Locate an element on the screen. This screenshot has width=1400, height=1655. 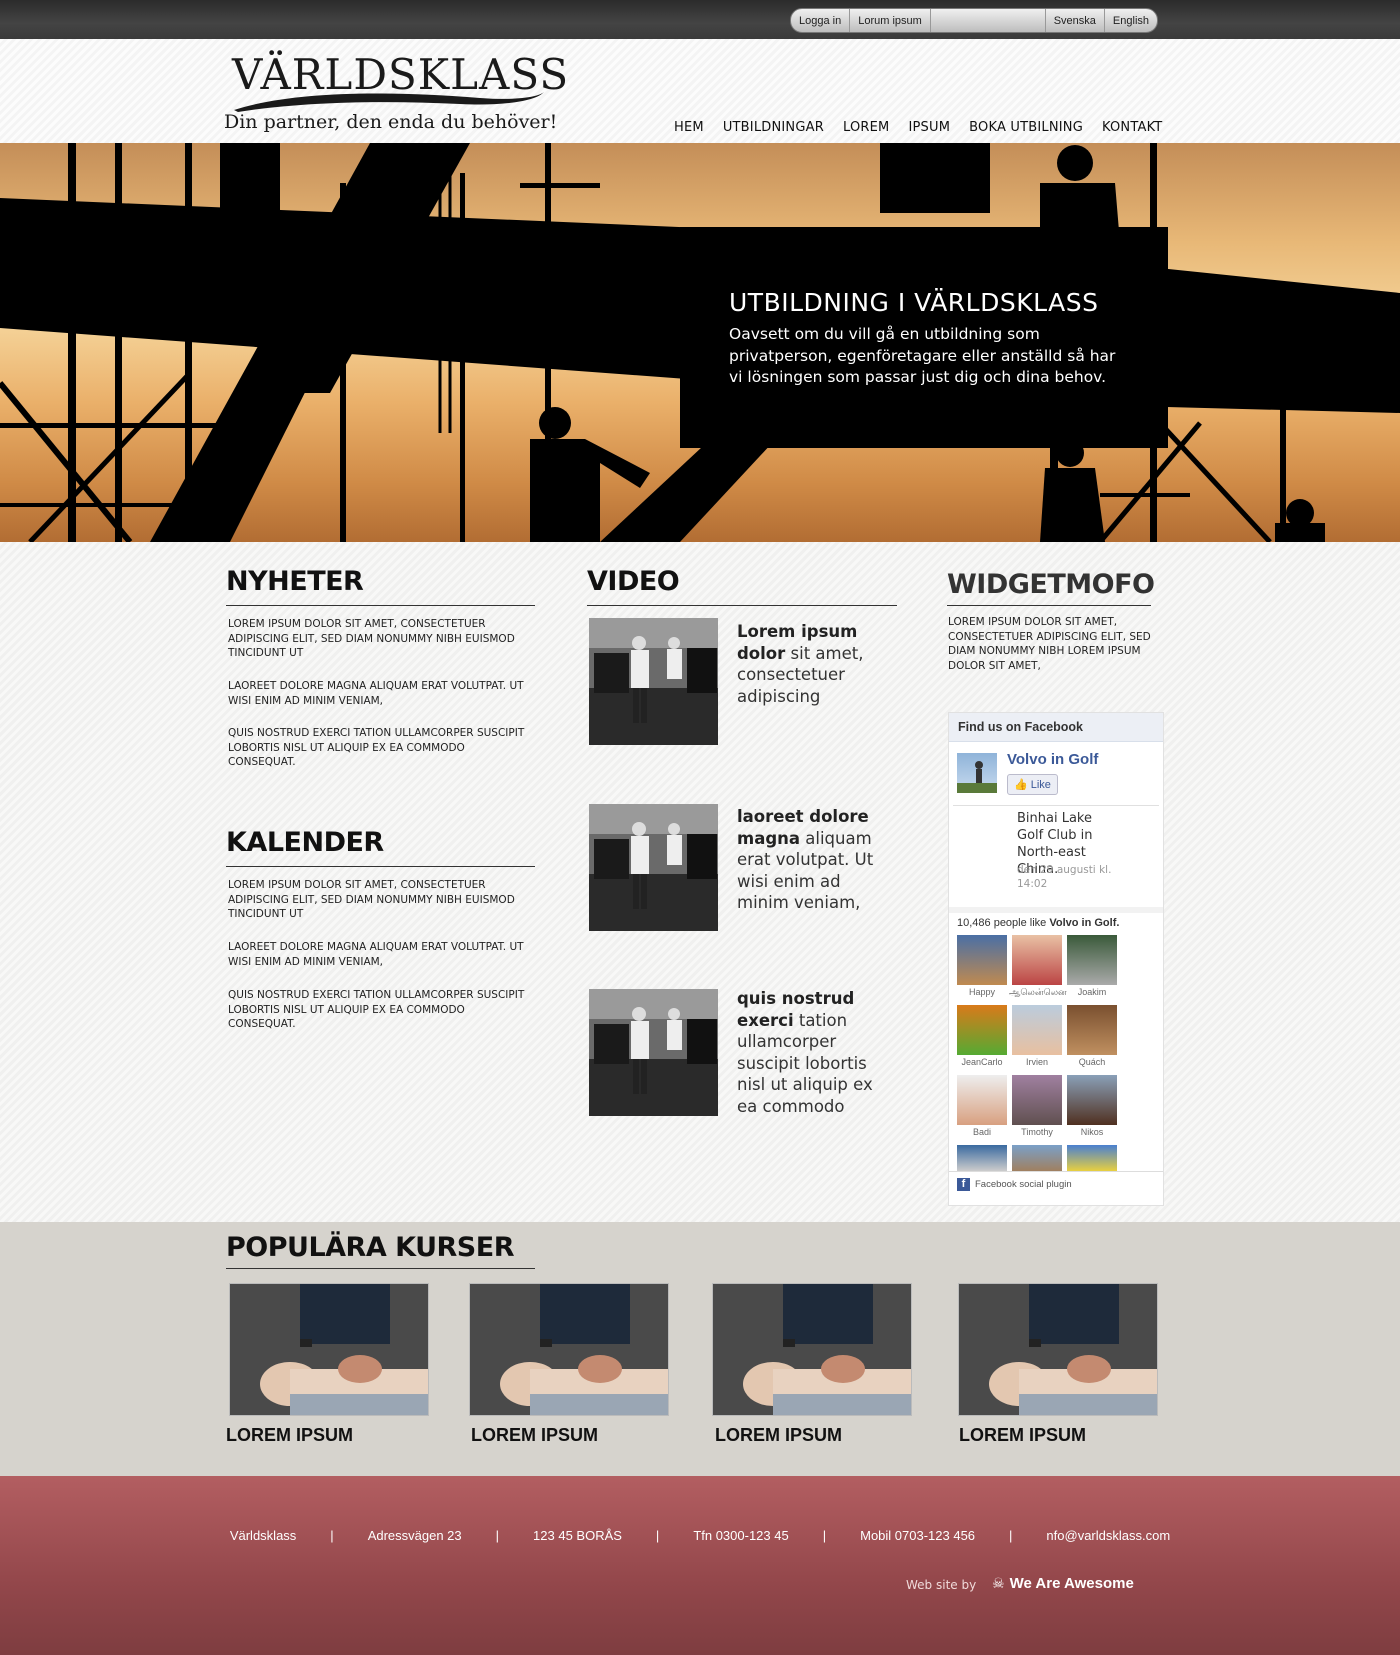
fan-name: Quách is located at coordinates (1092, 1062).